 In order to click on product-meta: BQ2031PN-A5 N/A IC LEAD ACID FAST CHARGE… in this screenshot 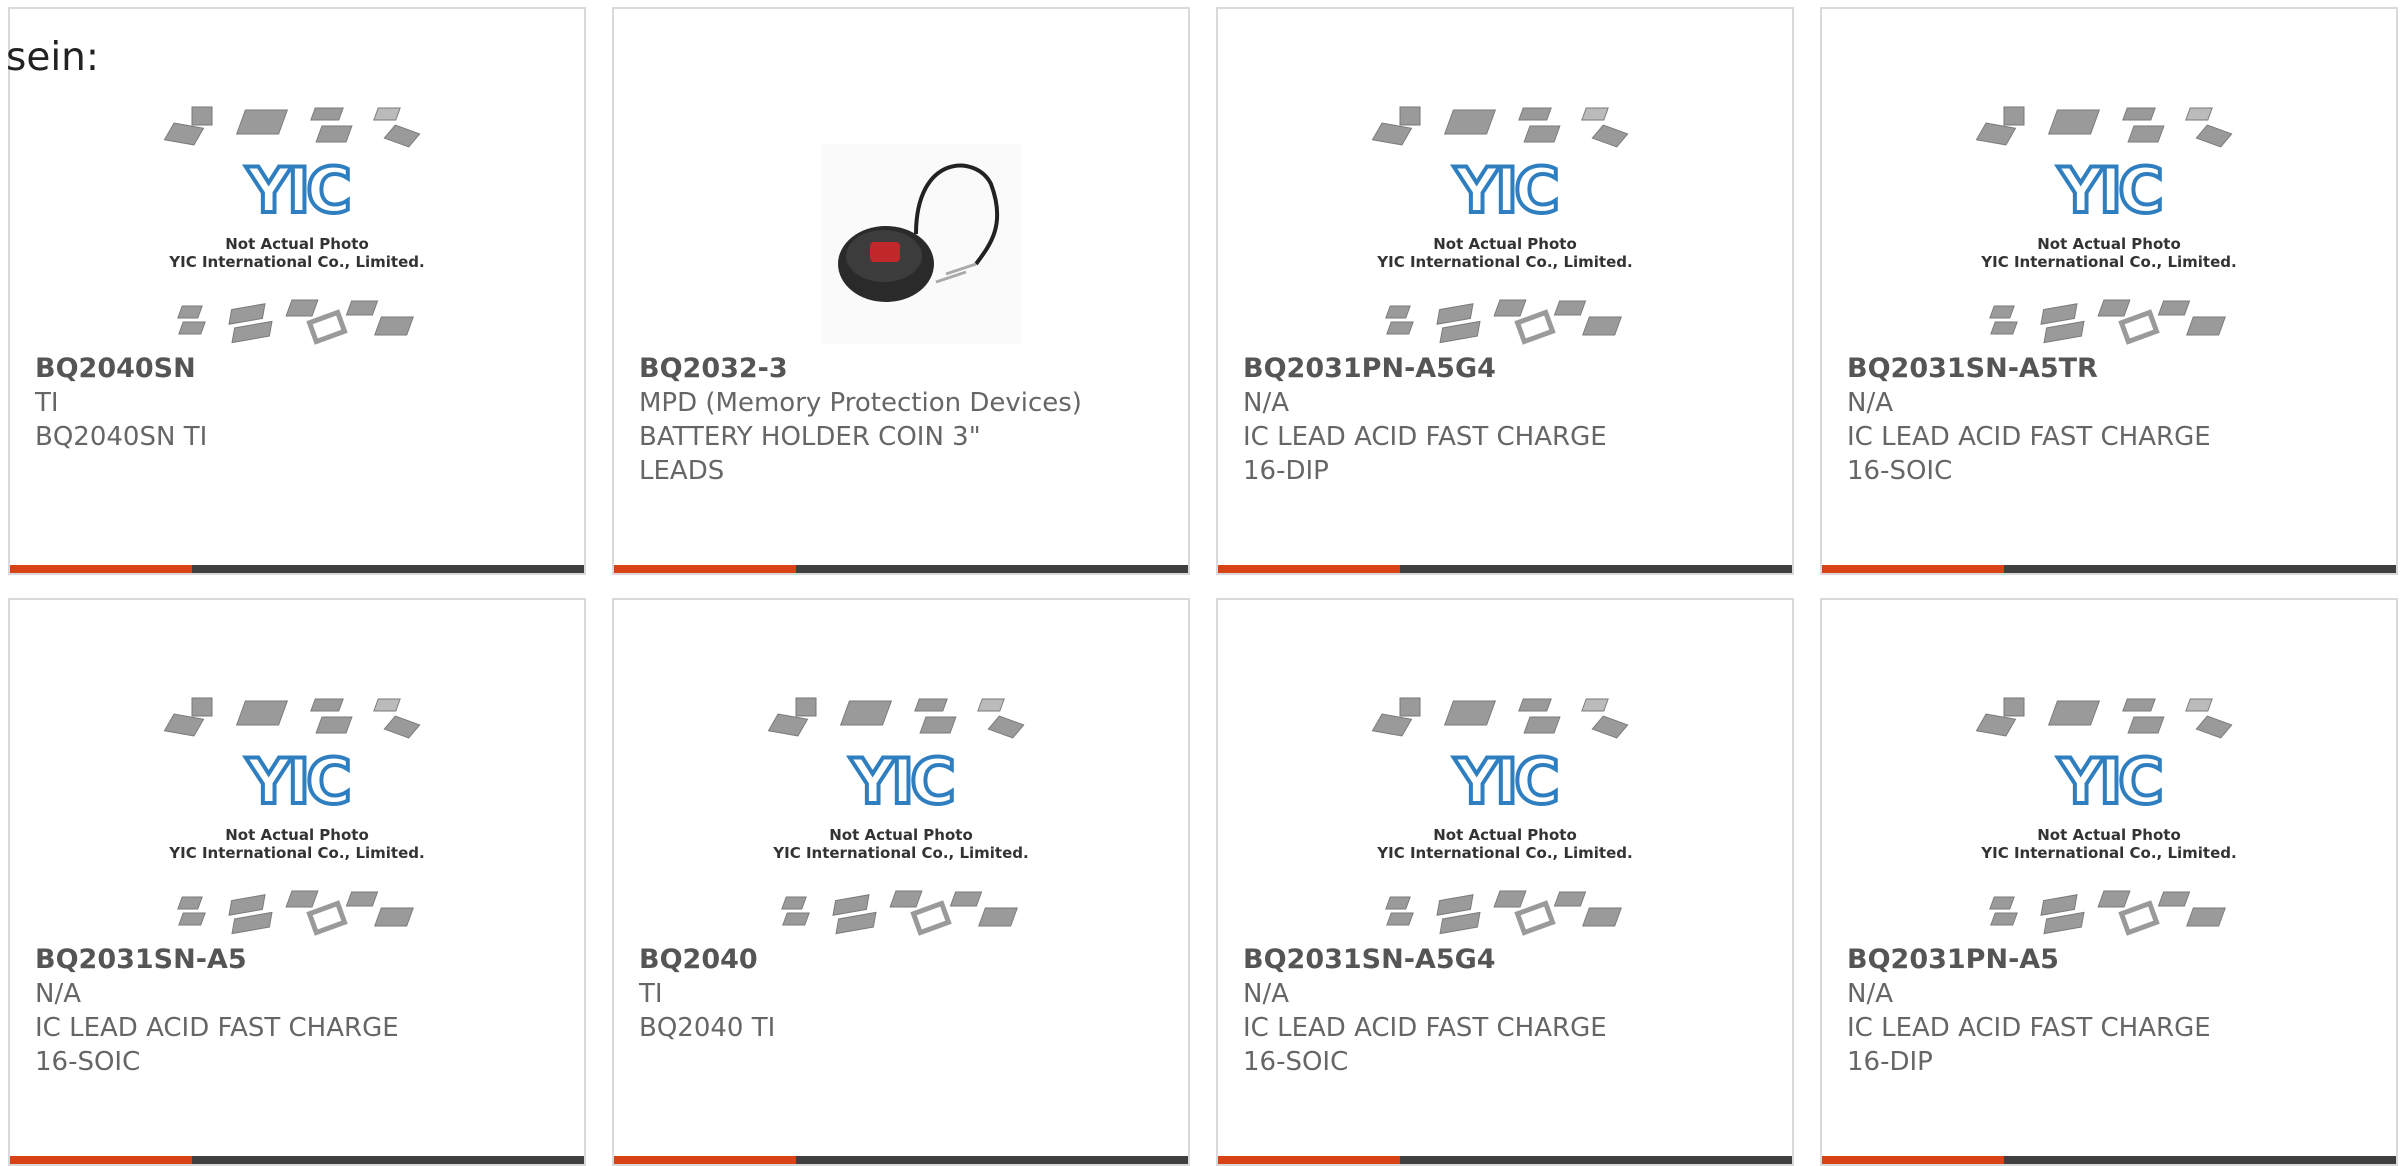, I will do `click(2107, 1011)`.